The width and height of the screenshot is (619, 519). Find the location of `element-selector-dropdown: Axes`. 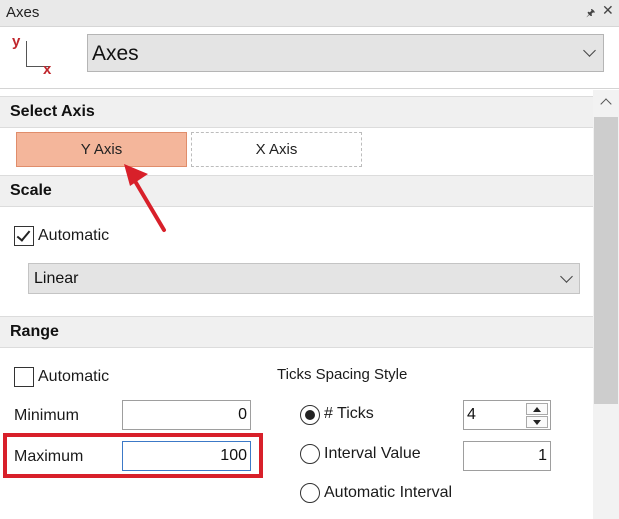

element-selector-dropdown: Axes is located at coordinates (345, 53).